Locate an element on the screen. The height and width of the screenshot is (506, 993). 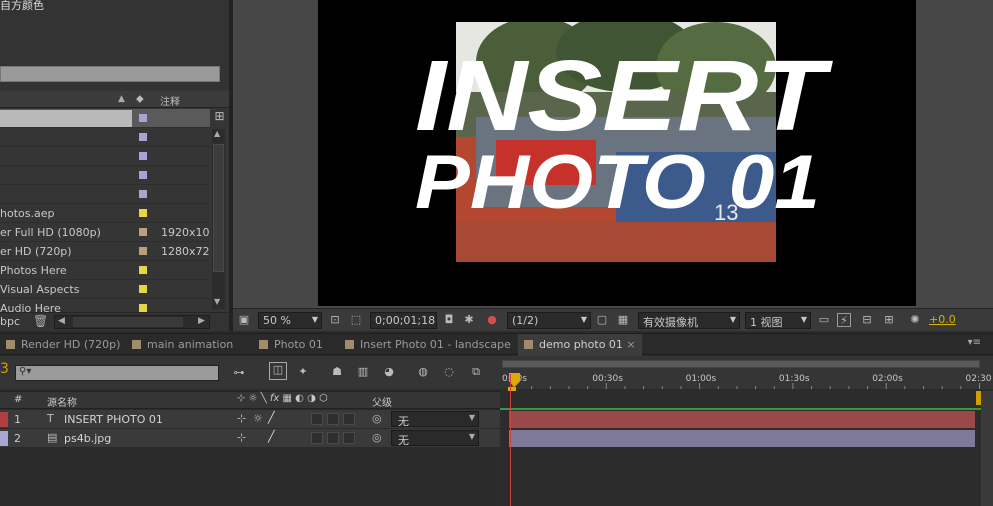
region-of-interest-icon: ⬚ is located at coordinates (356, 320).